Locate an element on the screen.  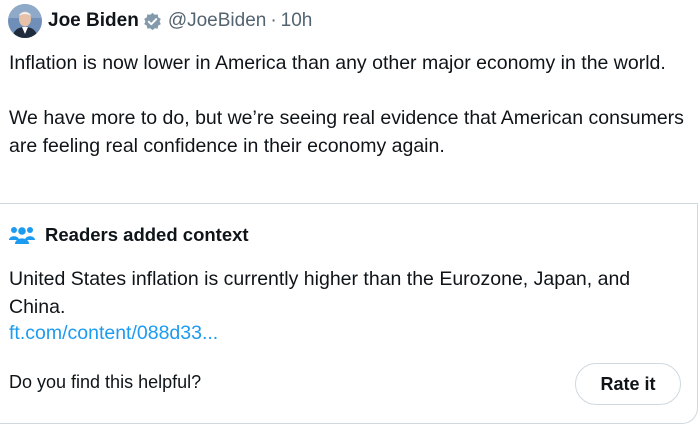
author-name: Joe Biden is located at coordinates (93, 21).